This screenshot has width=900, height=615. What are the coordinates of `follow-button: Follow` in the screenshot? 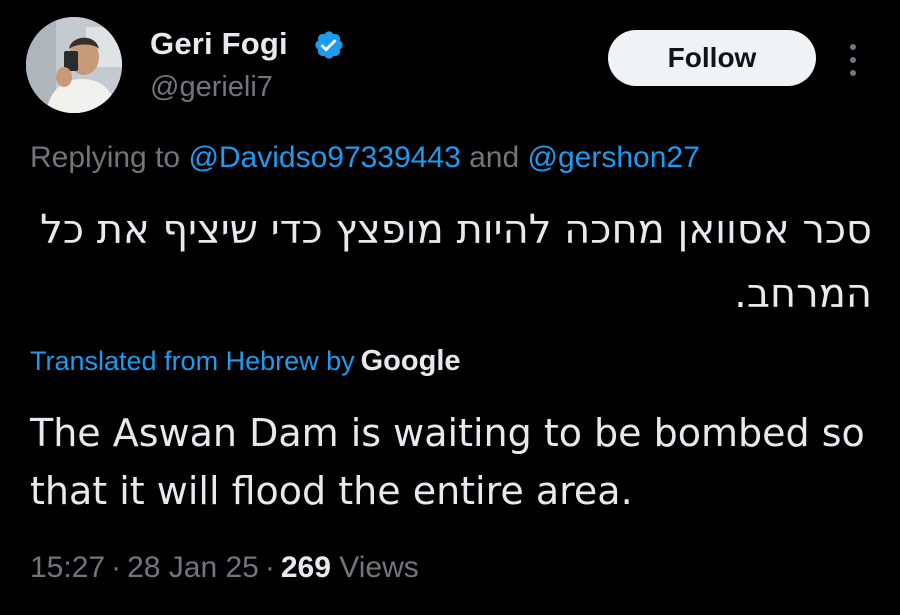 It's located at (712, 58).